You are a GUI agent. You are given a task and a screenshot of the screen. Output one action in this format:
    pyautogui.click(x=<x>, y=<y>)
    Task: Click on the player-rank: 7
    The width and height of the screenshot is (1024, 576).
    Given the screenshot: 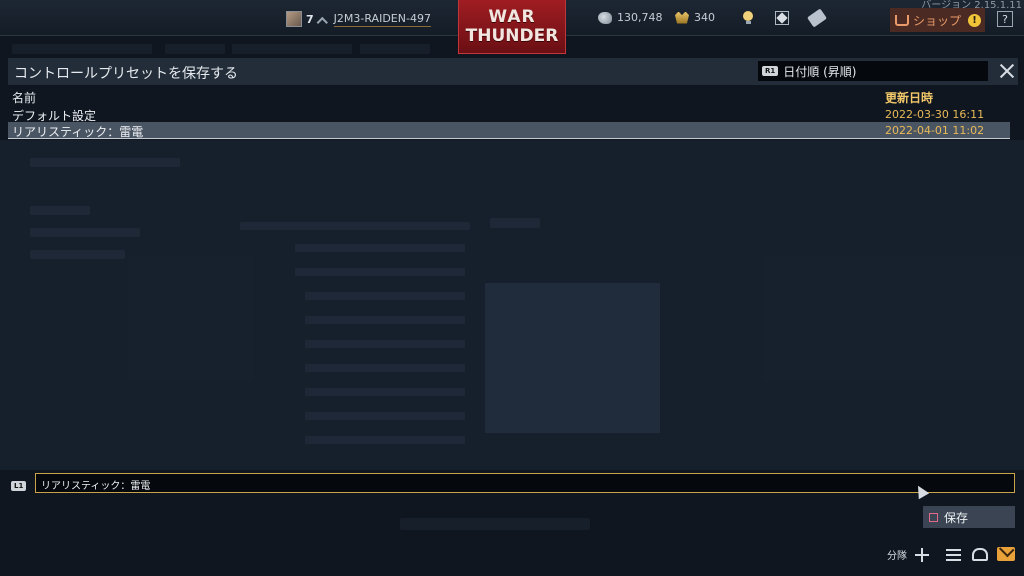 What is the action you would take?
    pyautogui.click(x=310, y=19)
    